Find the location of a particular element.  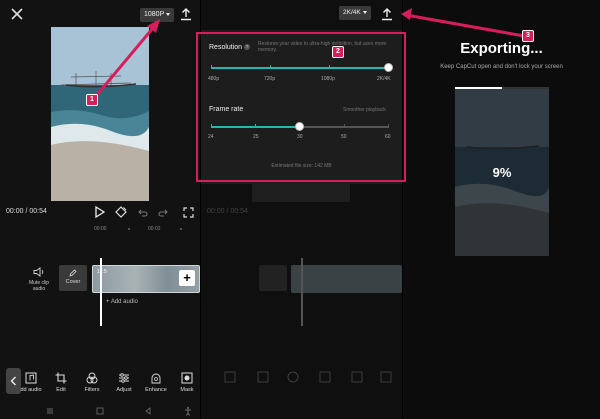

resolution-dropdown: 1080P is located at coordinates (157, 15).